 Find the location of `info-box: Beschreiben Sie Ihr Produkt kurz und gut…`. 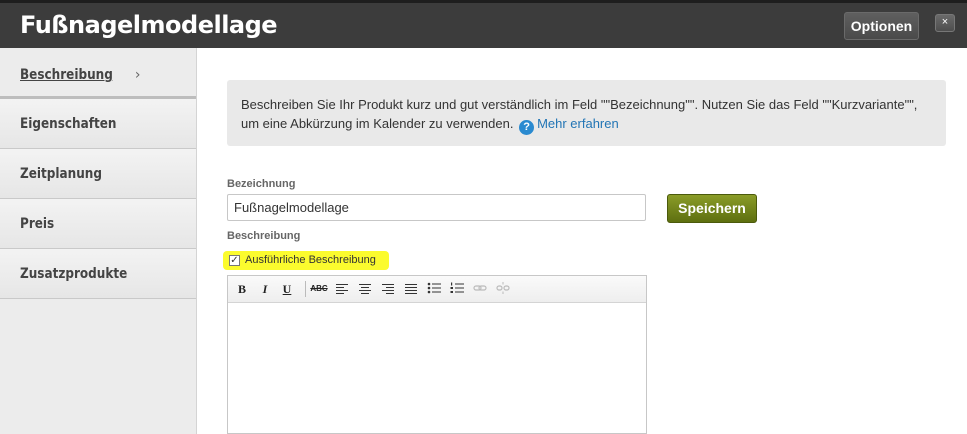

info-box: Beschreiben Sie Ihr Produkt kurz und gut… is located at coordinates (586, 113).